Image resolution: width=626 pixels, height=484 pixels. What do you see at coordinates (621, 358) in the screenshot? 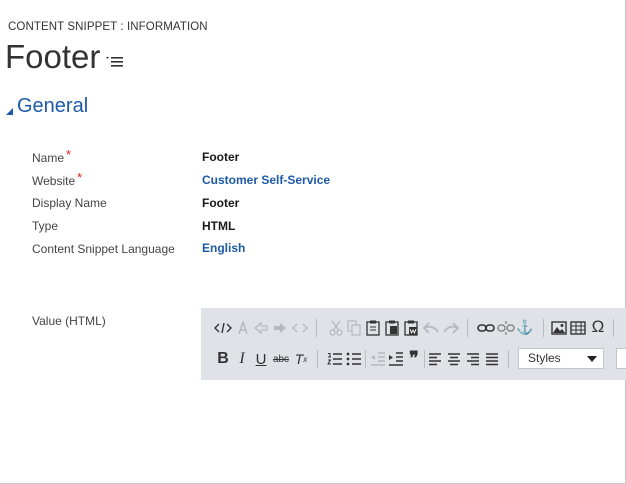
I see `format-dropdown` at bounding box center [621, 358].